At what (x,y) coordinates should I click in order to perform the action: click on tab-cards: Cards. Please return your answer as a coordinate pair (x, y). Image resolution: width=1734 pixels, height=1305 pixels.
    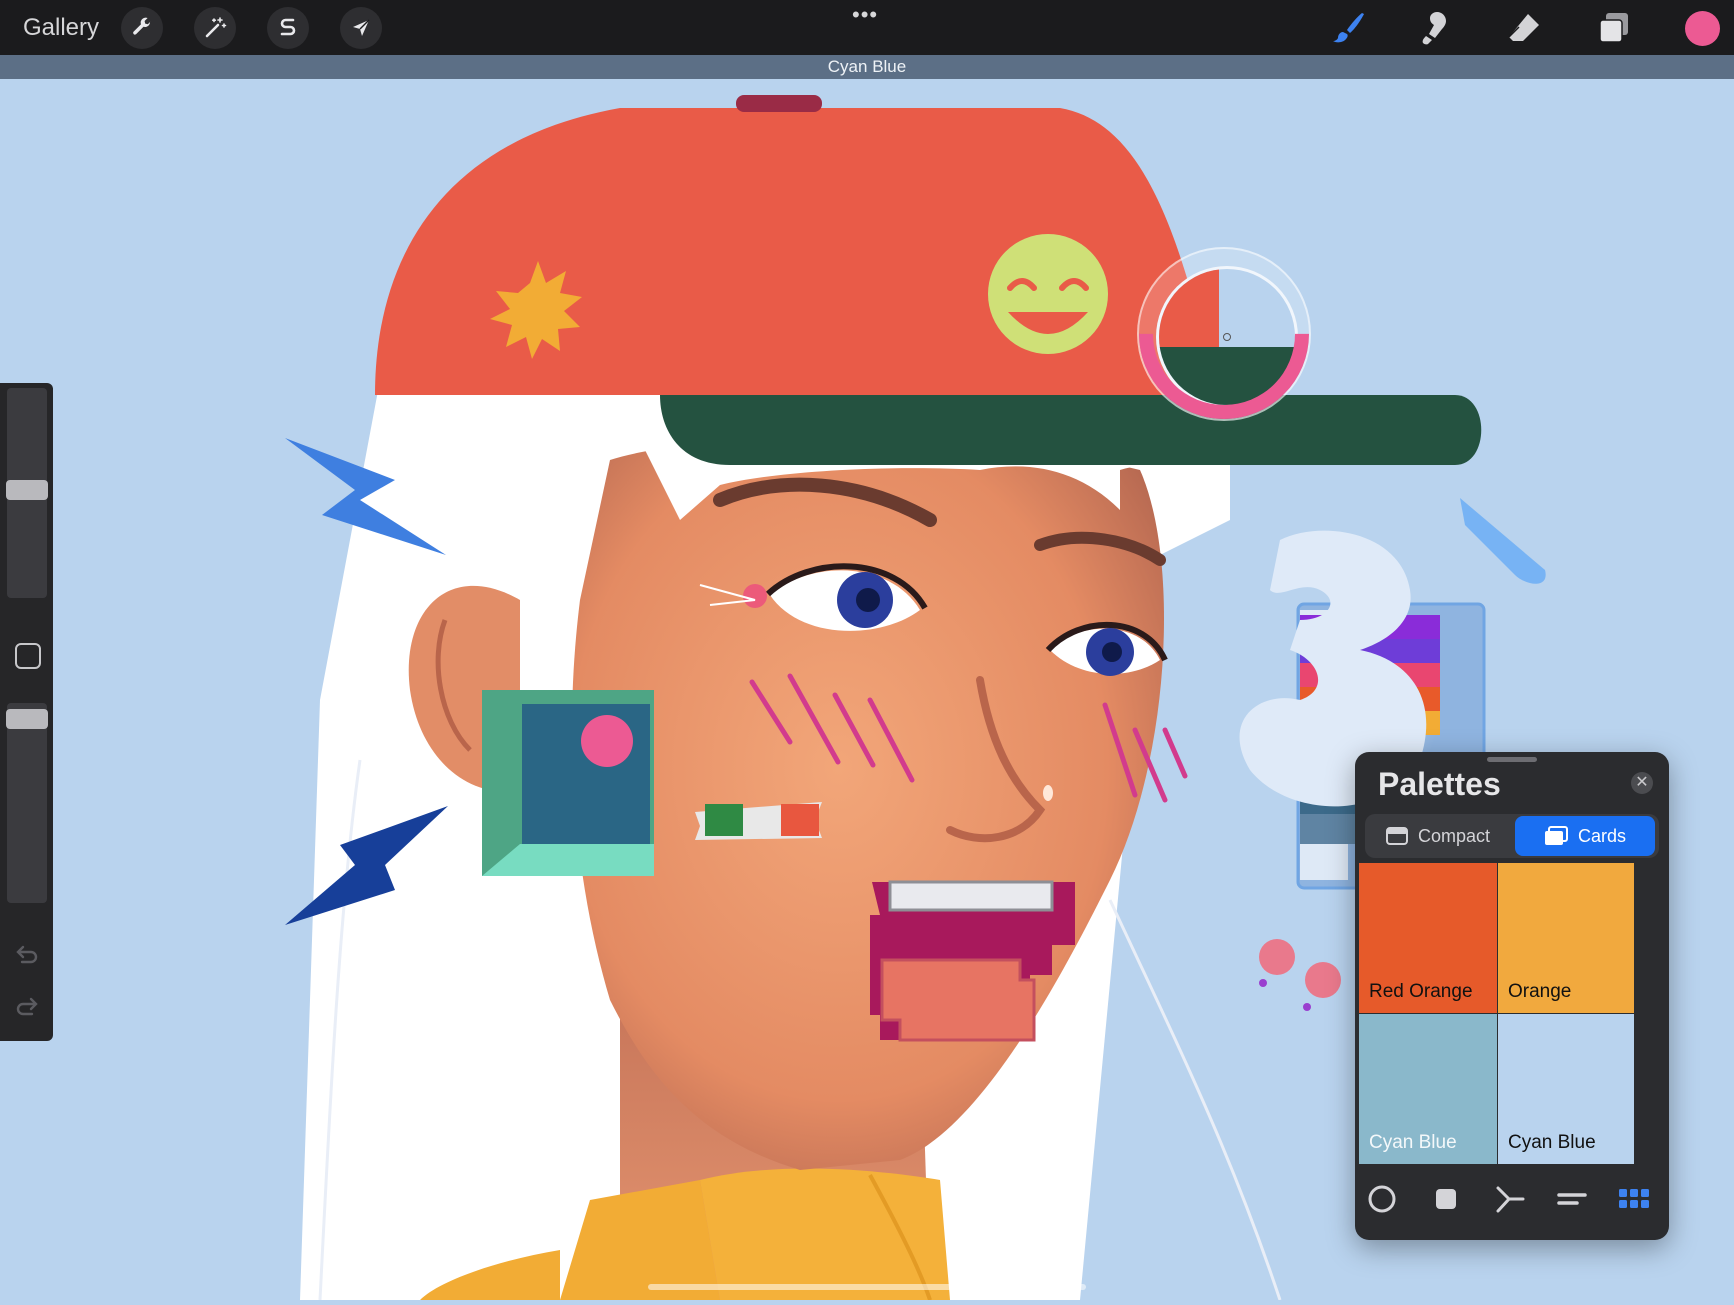
    Looking at the image, I should click on (1585, 836).